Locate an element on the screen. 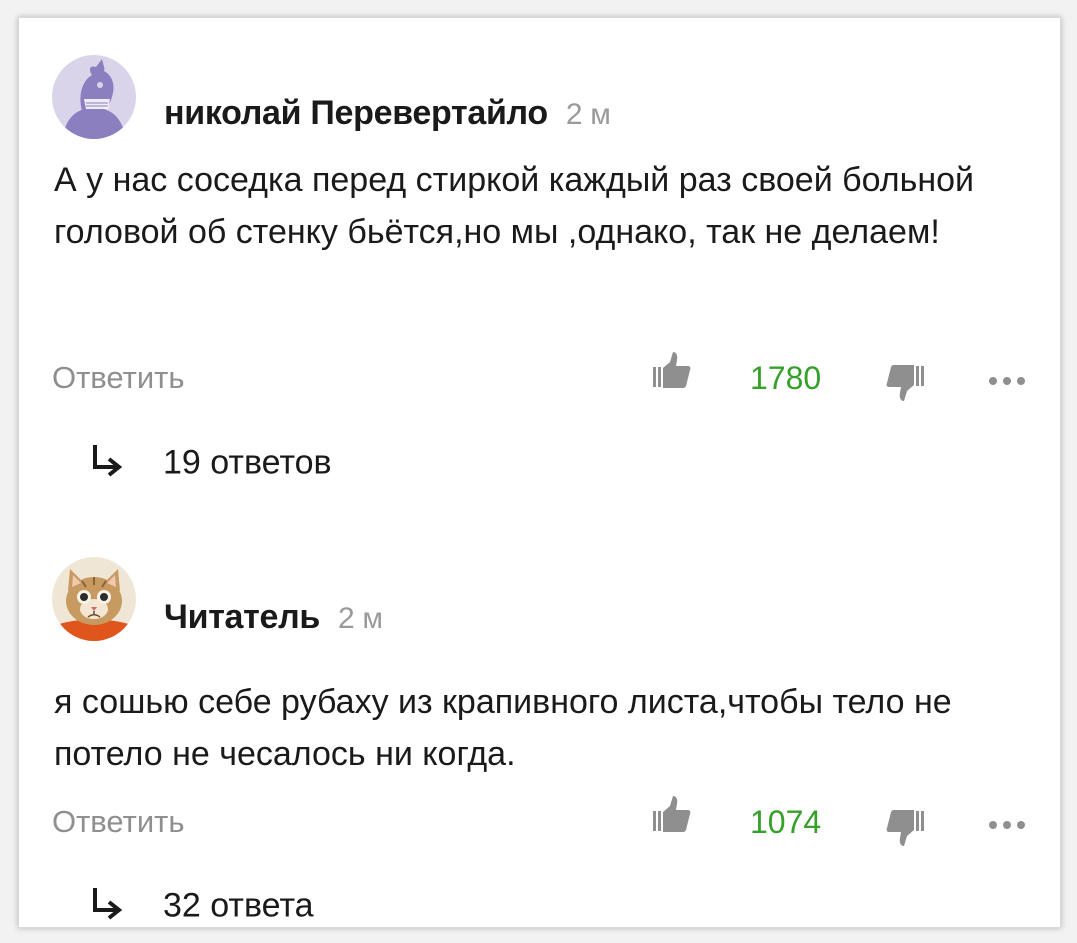  replies-toggle: 19 ответов is located at coordinates (210, 464).